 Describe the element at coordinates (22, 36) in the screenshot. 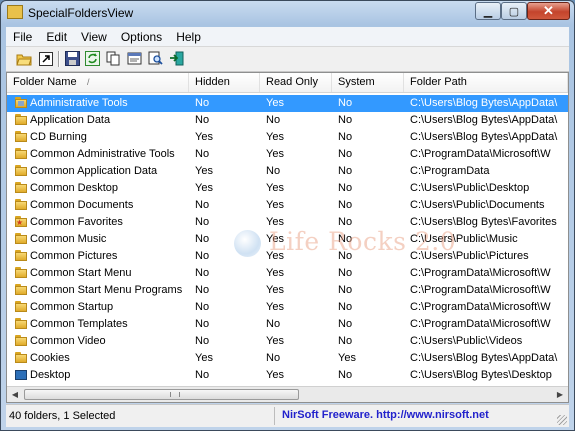

I see `menu-file: File` at that location.